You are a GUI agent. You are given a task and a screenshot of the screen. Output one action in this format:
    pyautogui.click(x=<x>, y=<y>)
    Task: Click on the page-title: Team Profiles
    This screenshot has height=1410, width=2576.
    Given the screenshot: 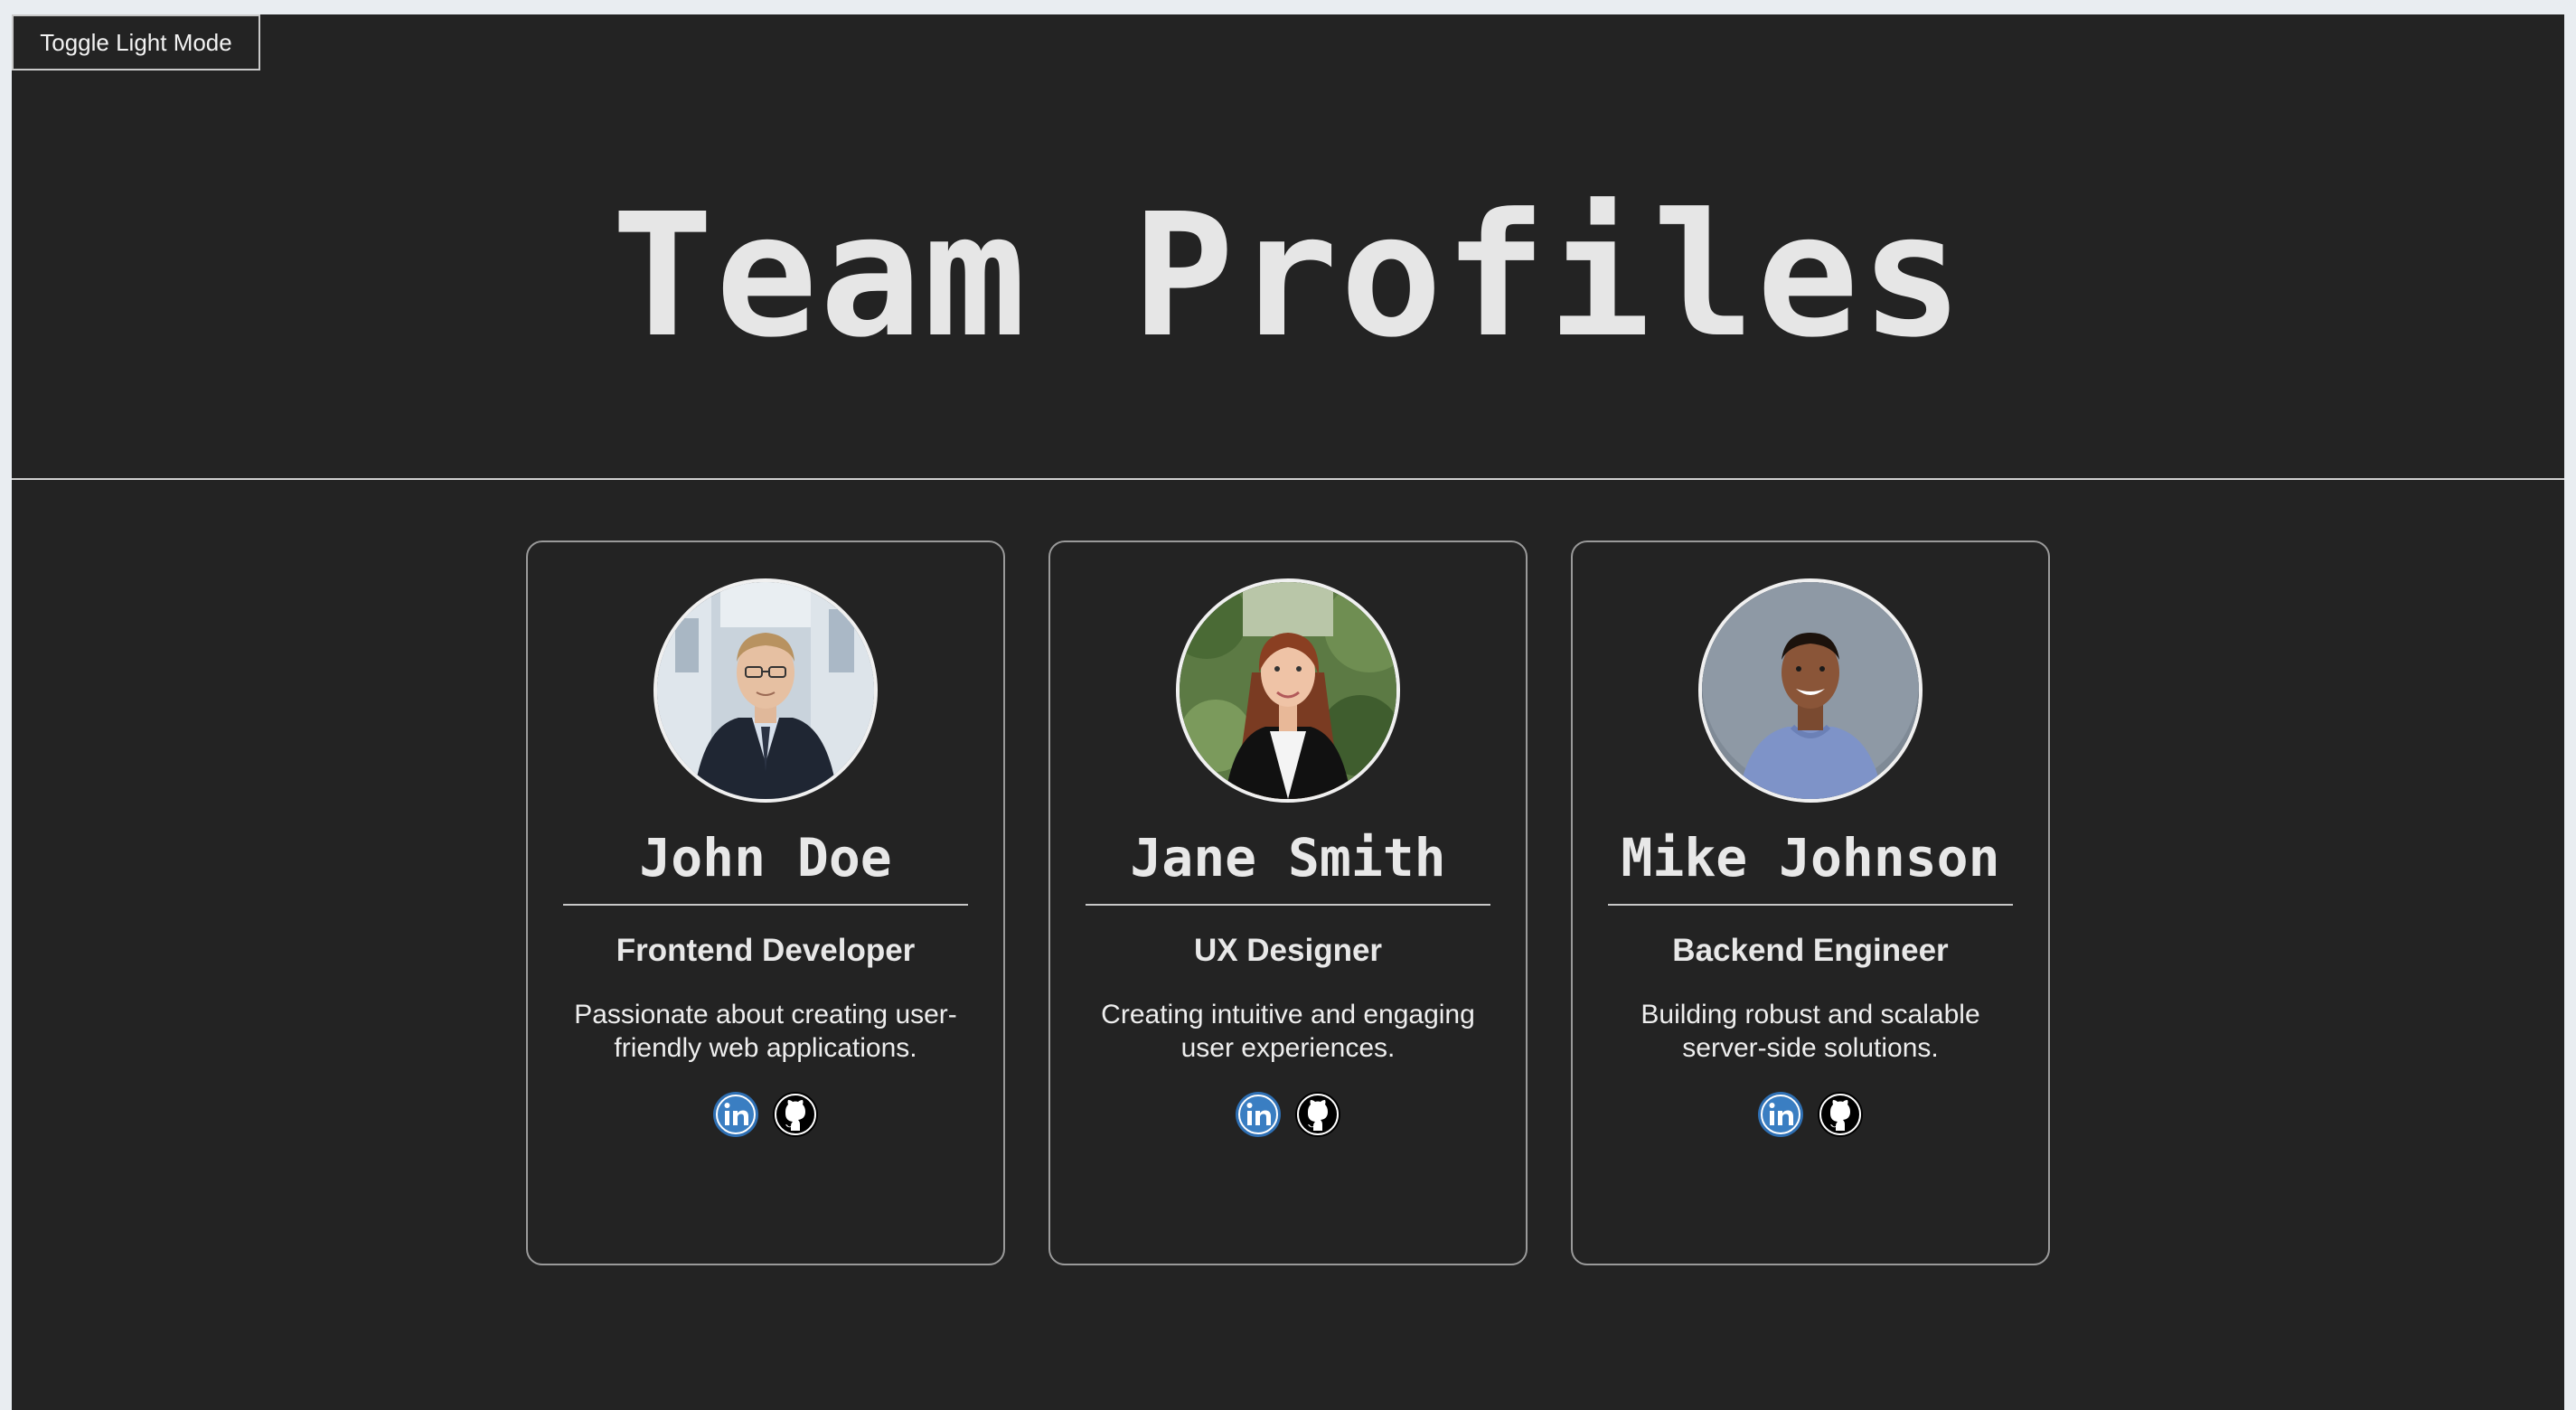 What is the action you would take?
    pyautogui.click(x=1288, y=276)
    